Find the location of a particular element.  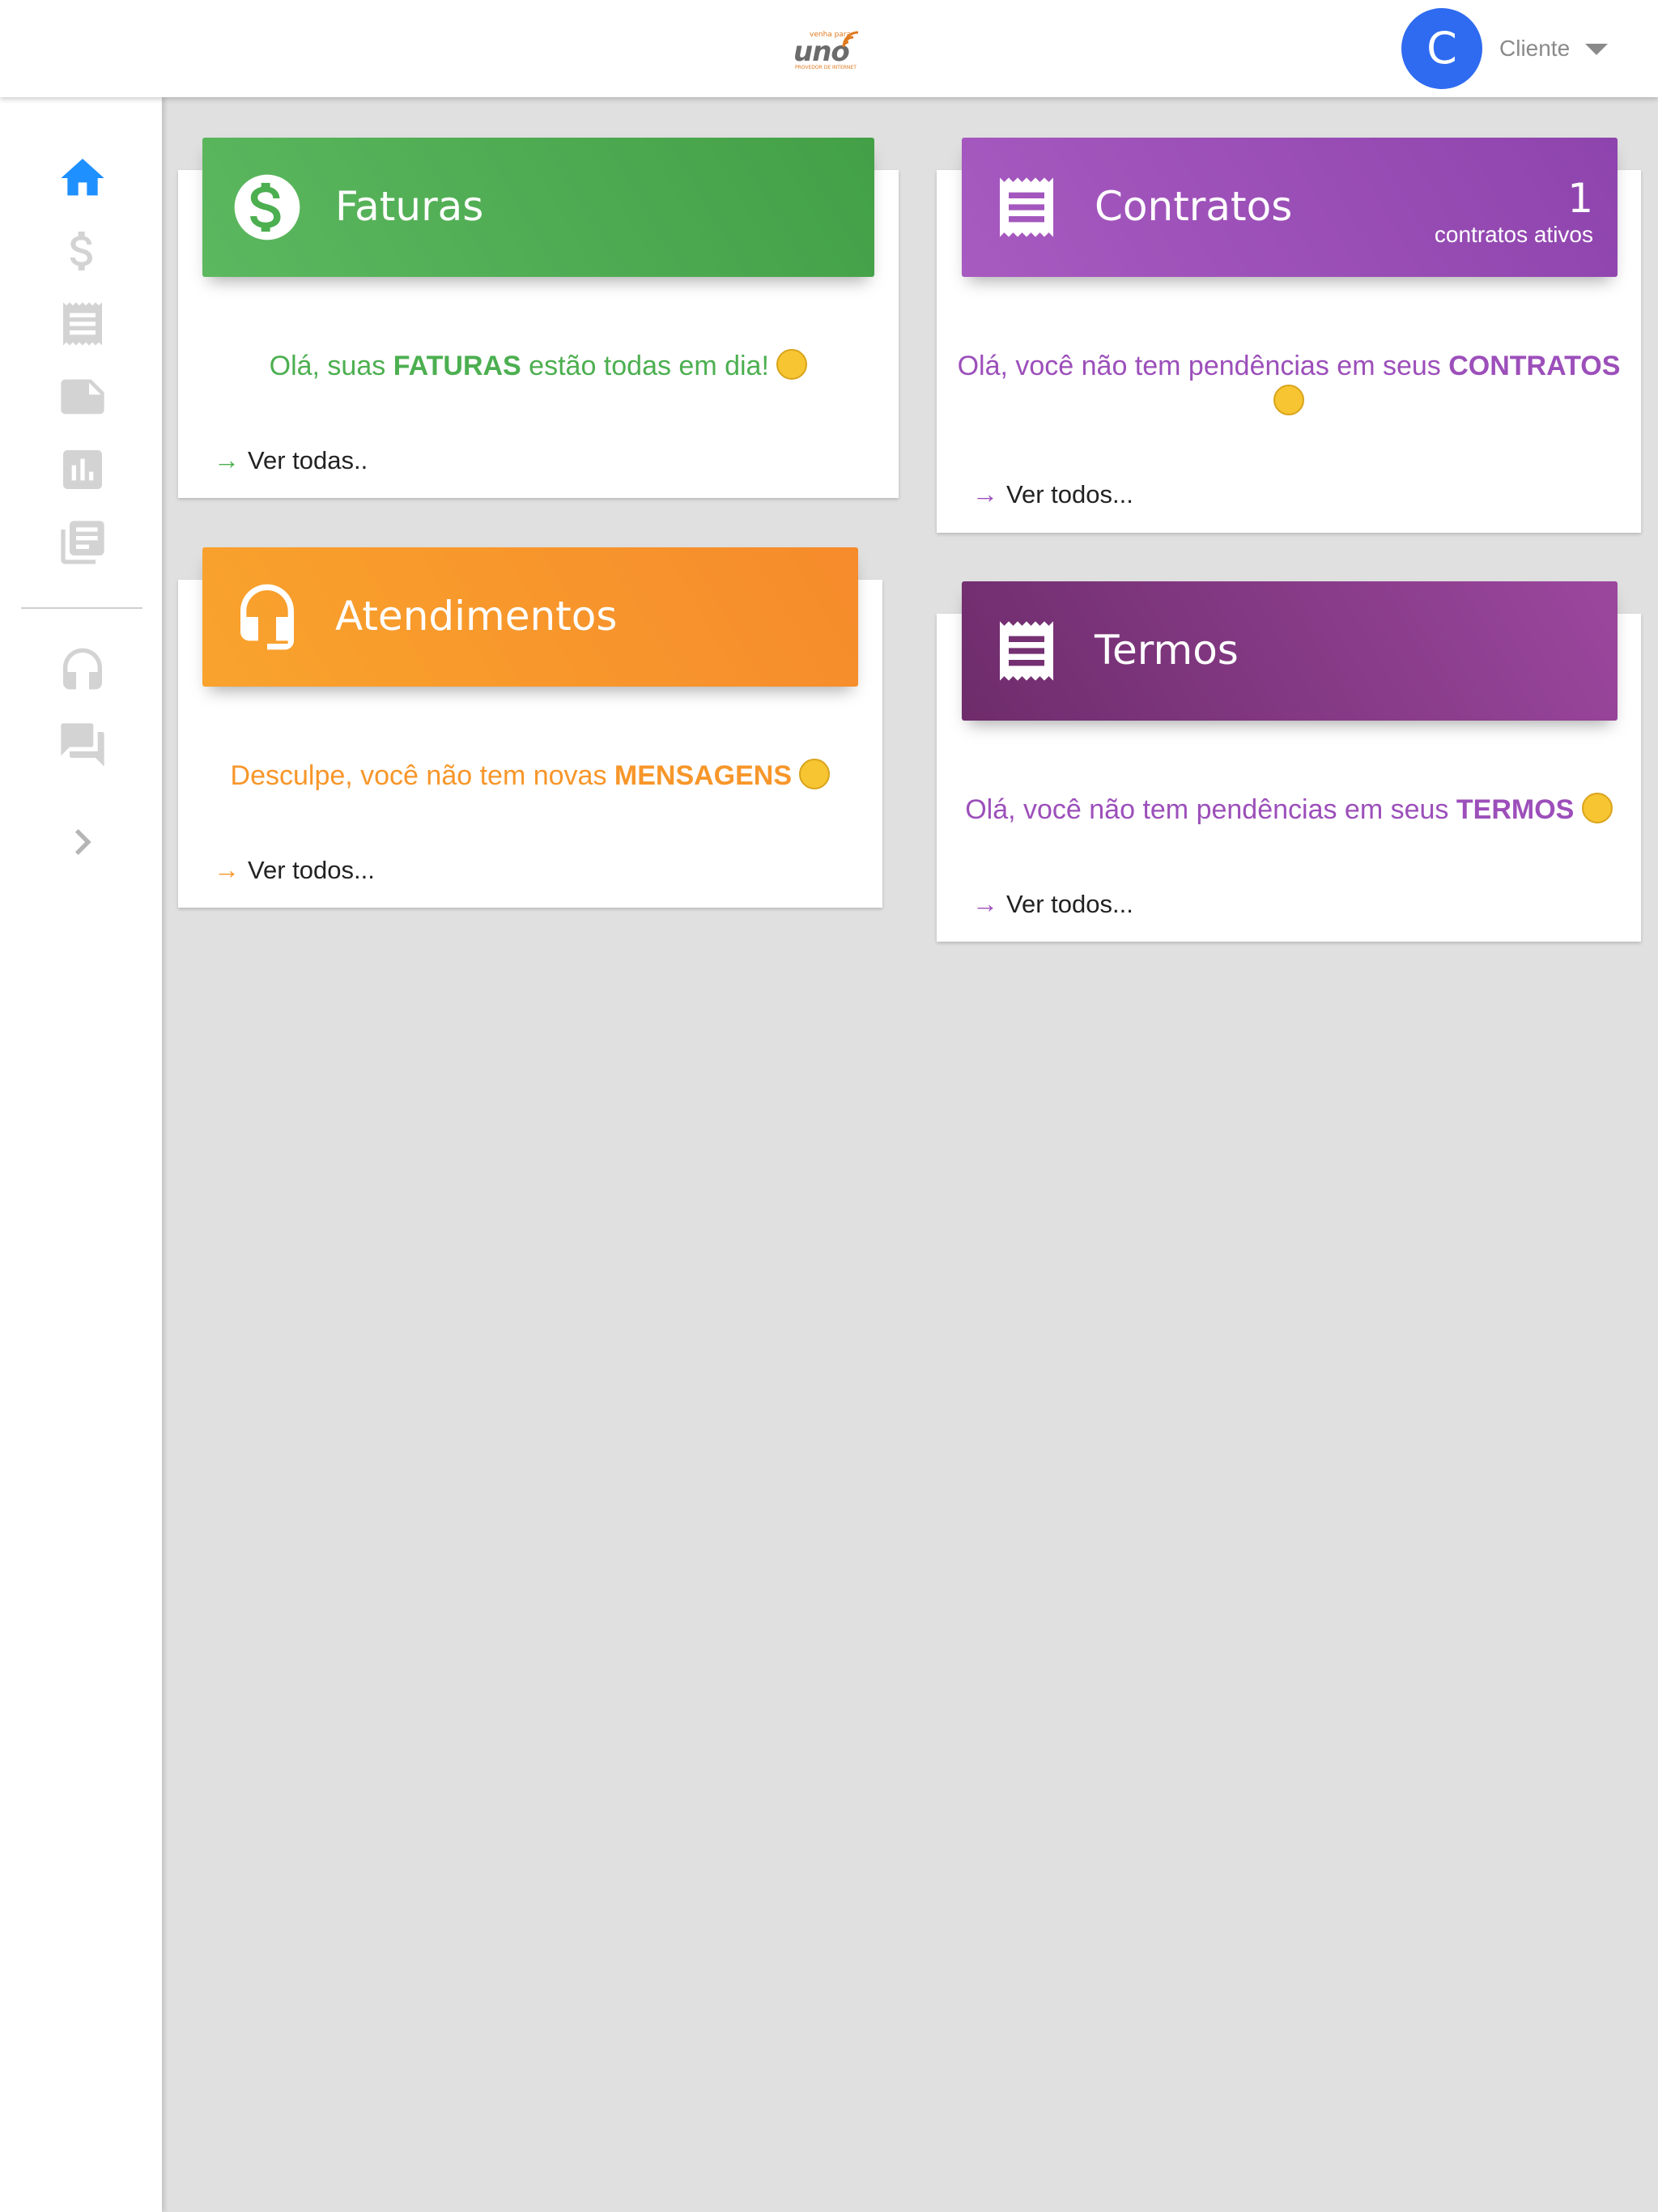

faturas-title: Faturas is located at coordinates (409, 207).